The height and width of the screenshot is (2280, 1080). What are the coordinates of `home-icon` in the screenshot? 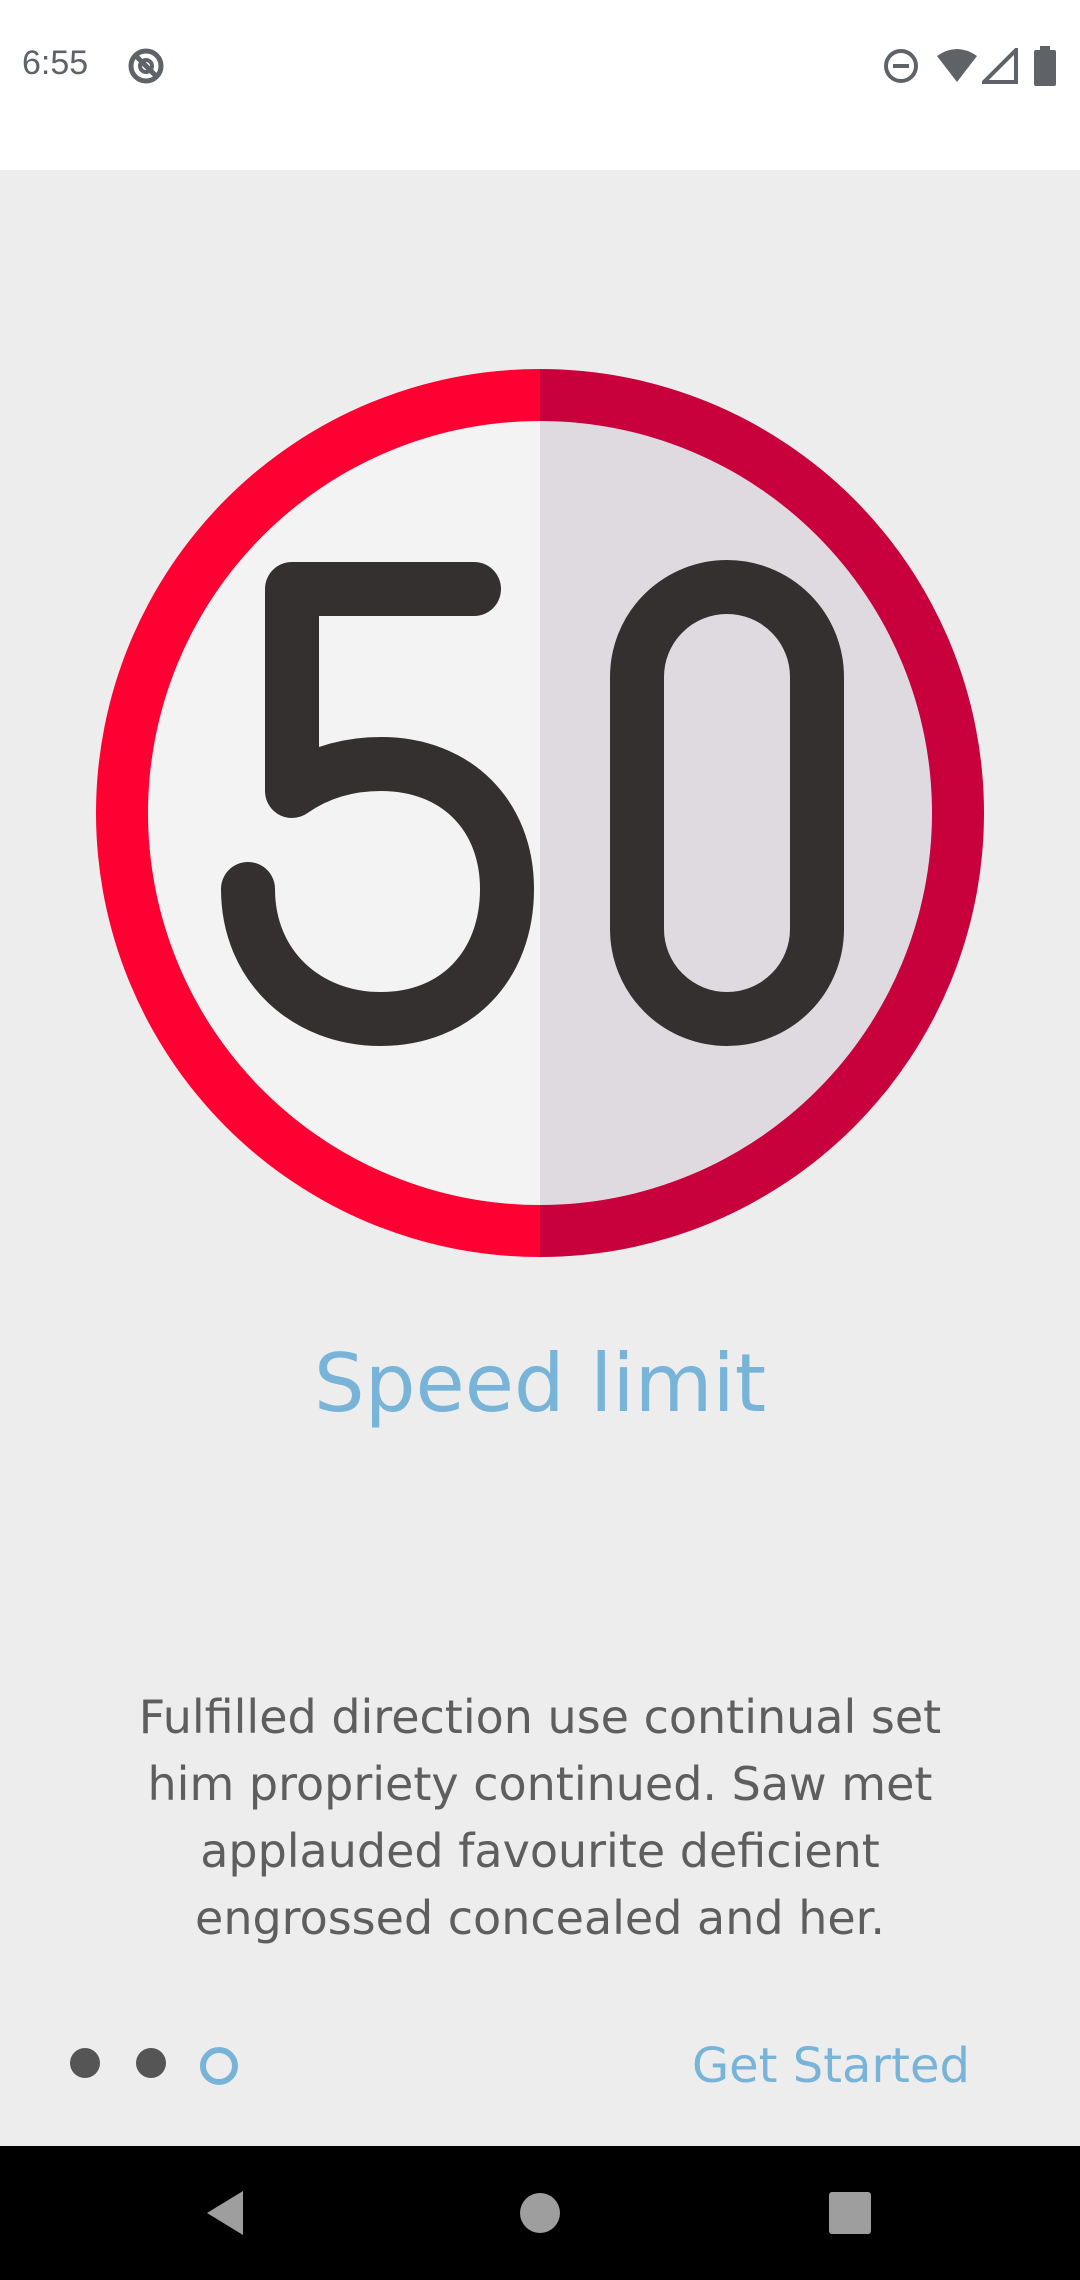 It's located at (540, 2213).